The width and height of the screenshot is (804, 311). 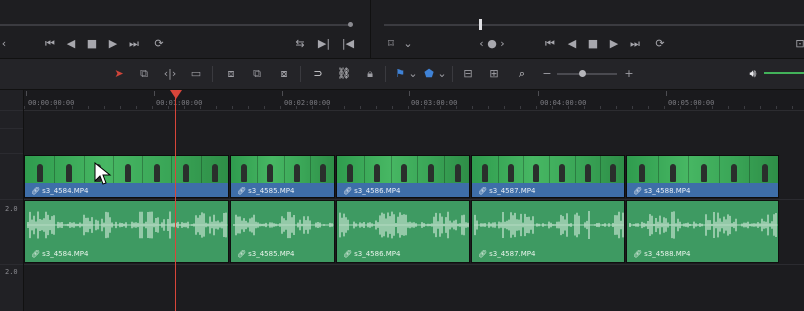 What do you see at coordinates (587, 74) in the screenshot?
I see `zoom-slider-track` at bounding box center [587, 74].